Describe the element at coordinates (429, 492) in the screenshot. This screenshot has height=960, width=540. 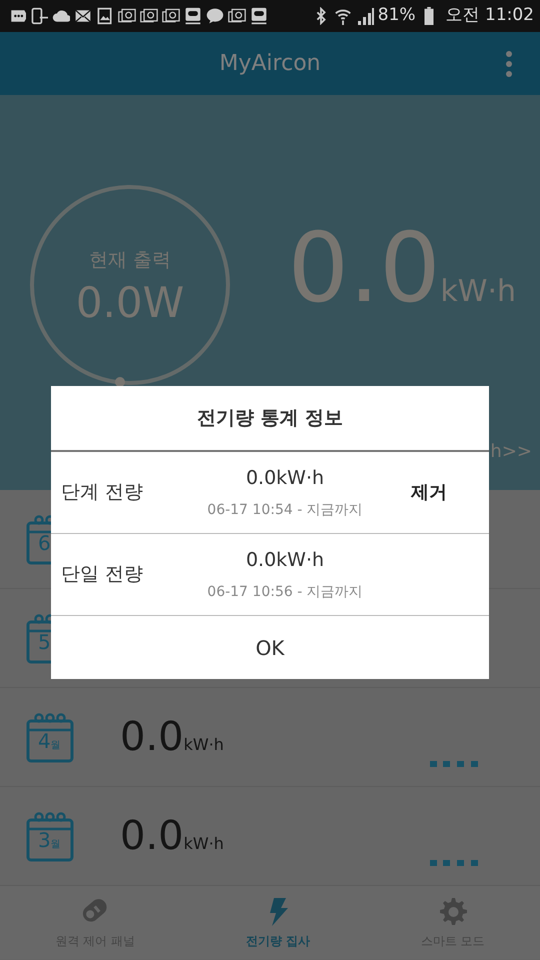
I see `remove-button: 제거` at that location.